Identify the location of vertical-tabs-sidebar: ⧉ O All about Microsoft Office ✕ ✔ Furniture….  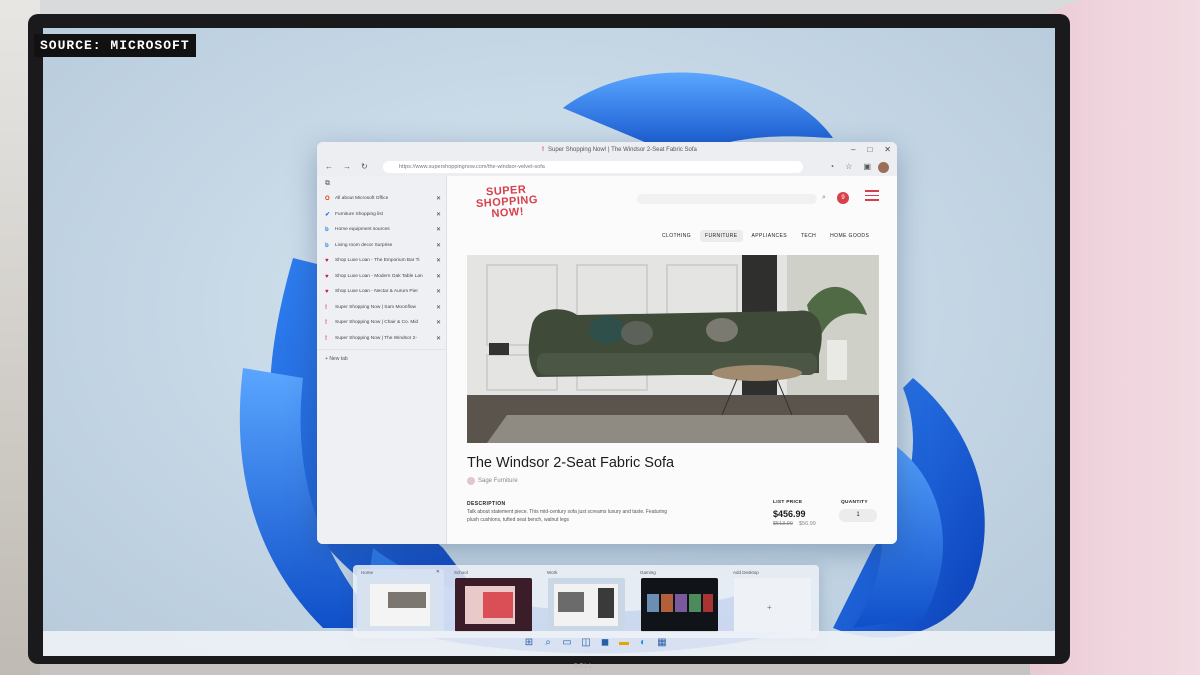
(382, 360).